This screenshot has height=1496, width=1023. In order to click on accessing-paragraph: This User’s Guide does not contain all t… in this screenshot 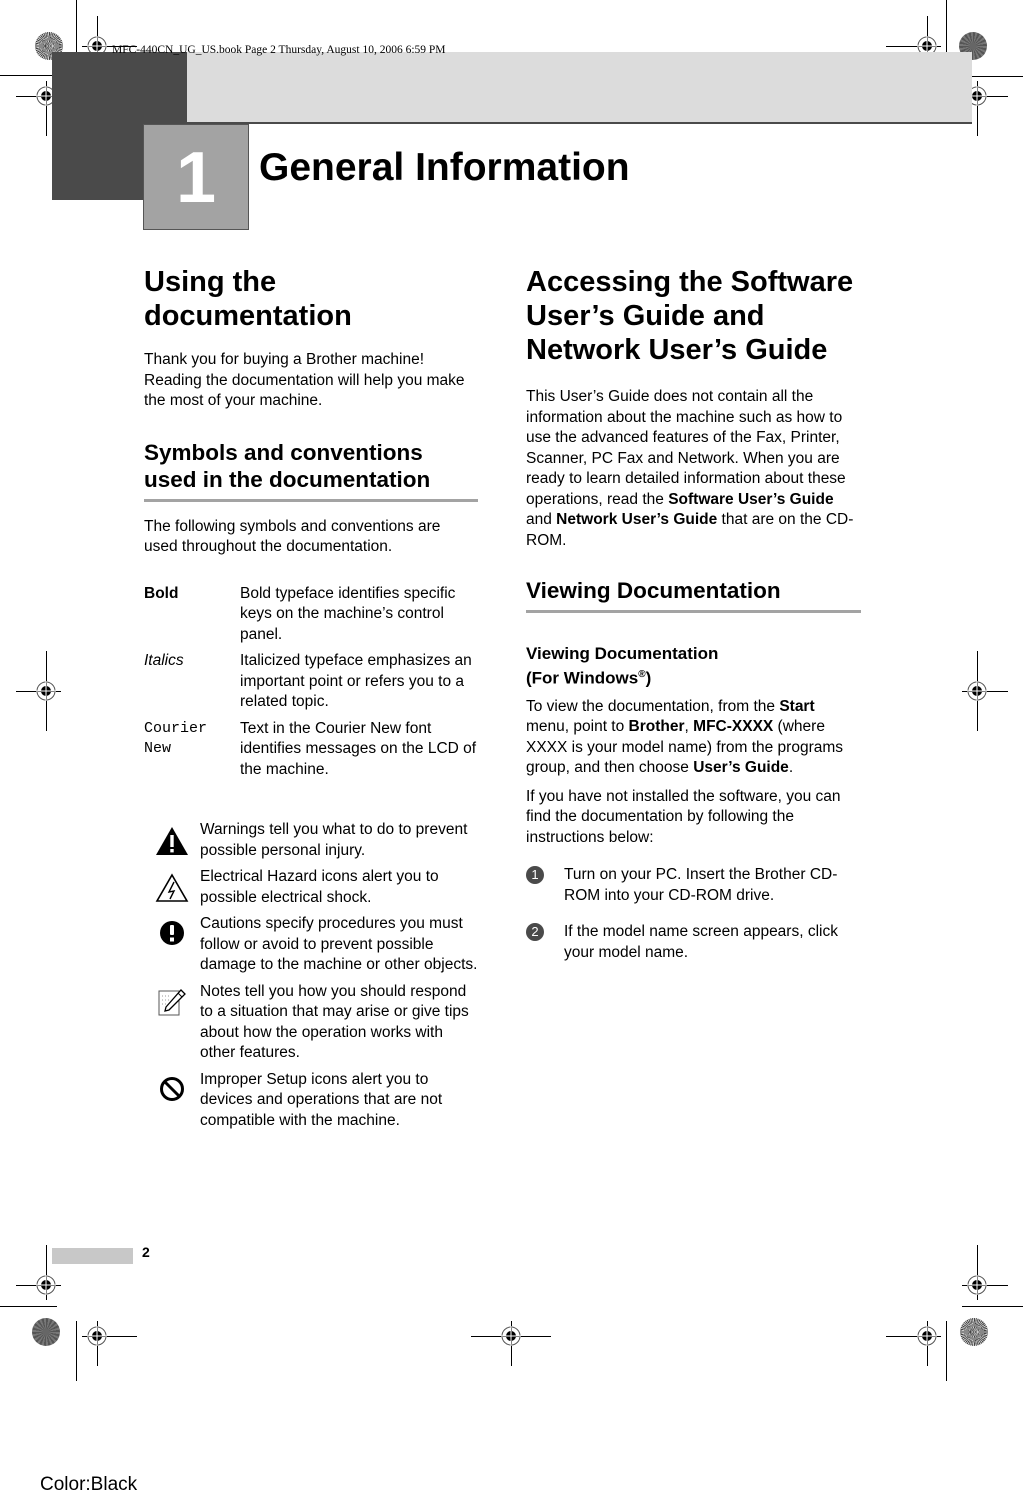, I will do `click(690, 468)`.